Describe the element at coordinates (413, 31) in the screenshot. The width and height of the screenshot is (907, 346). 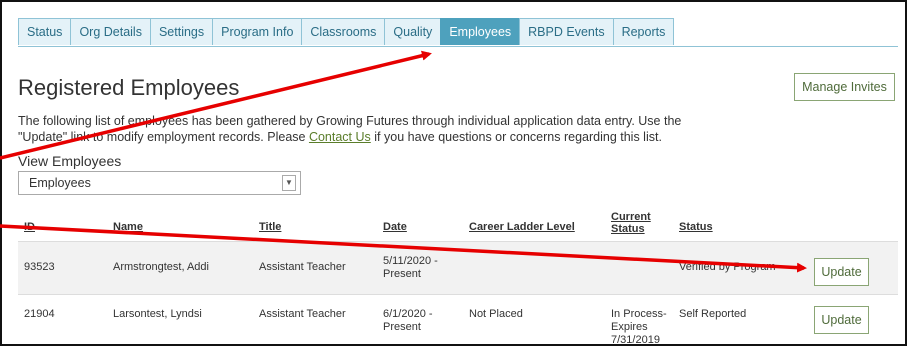
I see `tab-quality: Quality` at that location.